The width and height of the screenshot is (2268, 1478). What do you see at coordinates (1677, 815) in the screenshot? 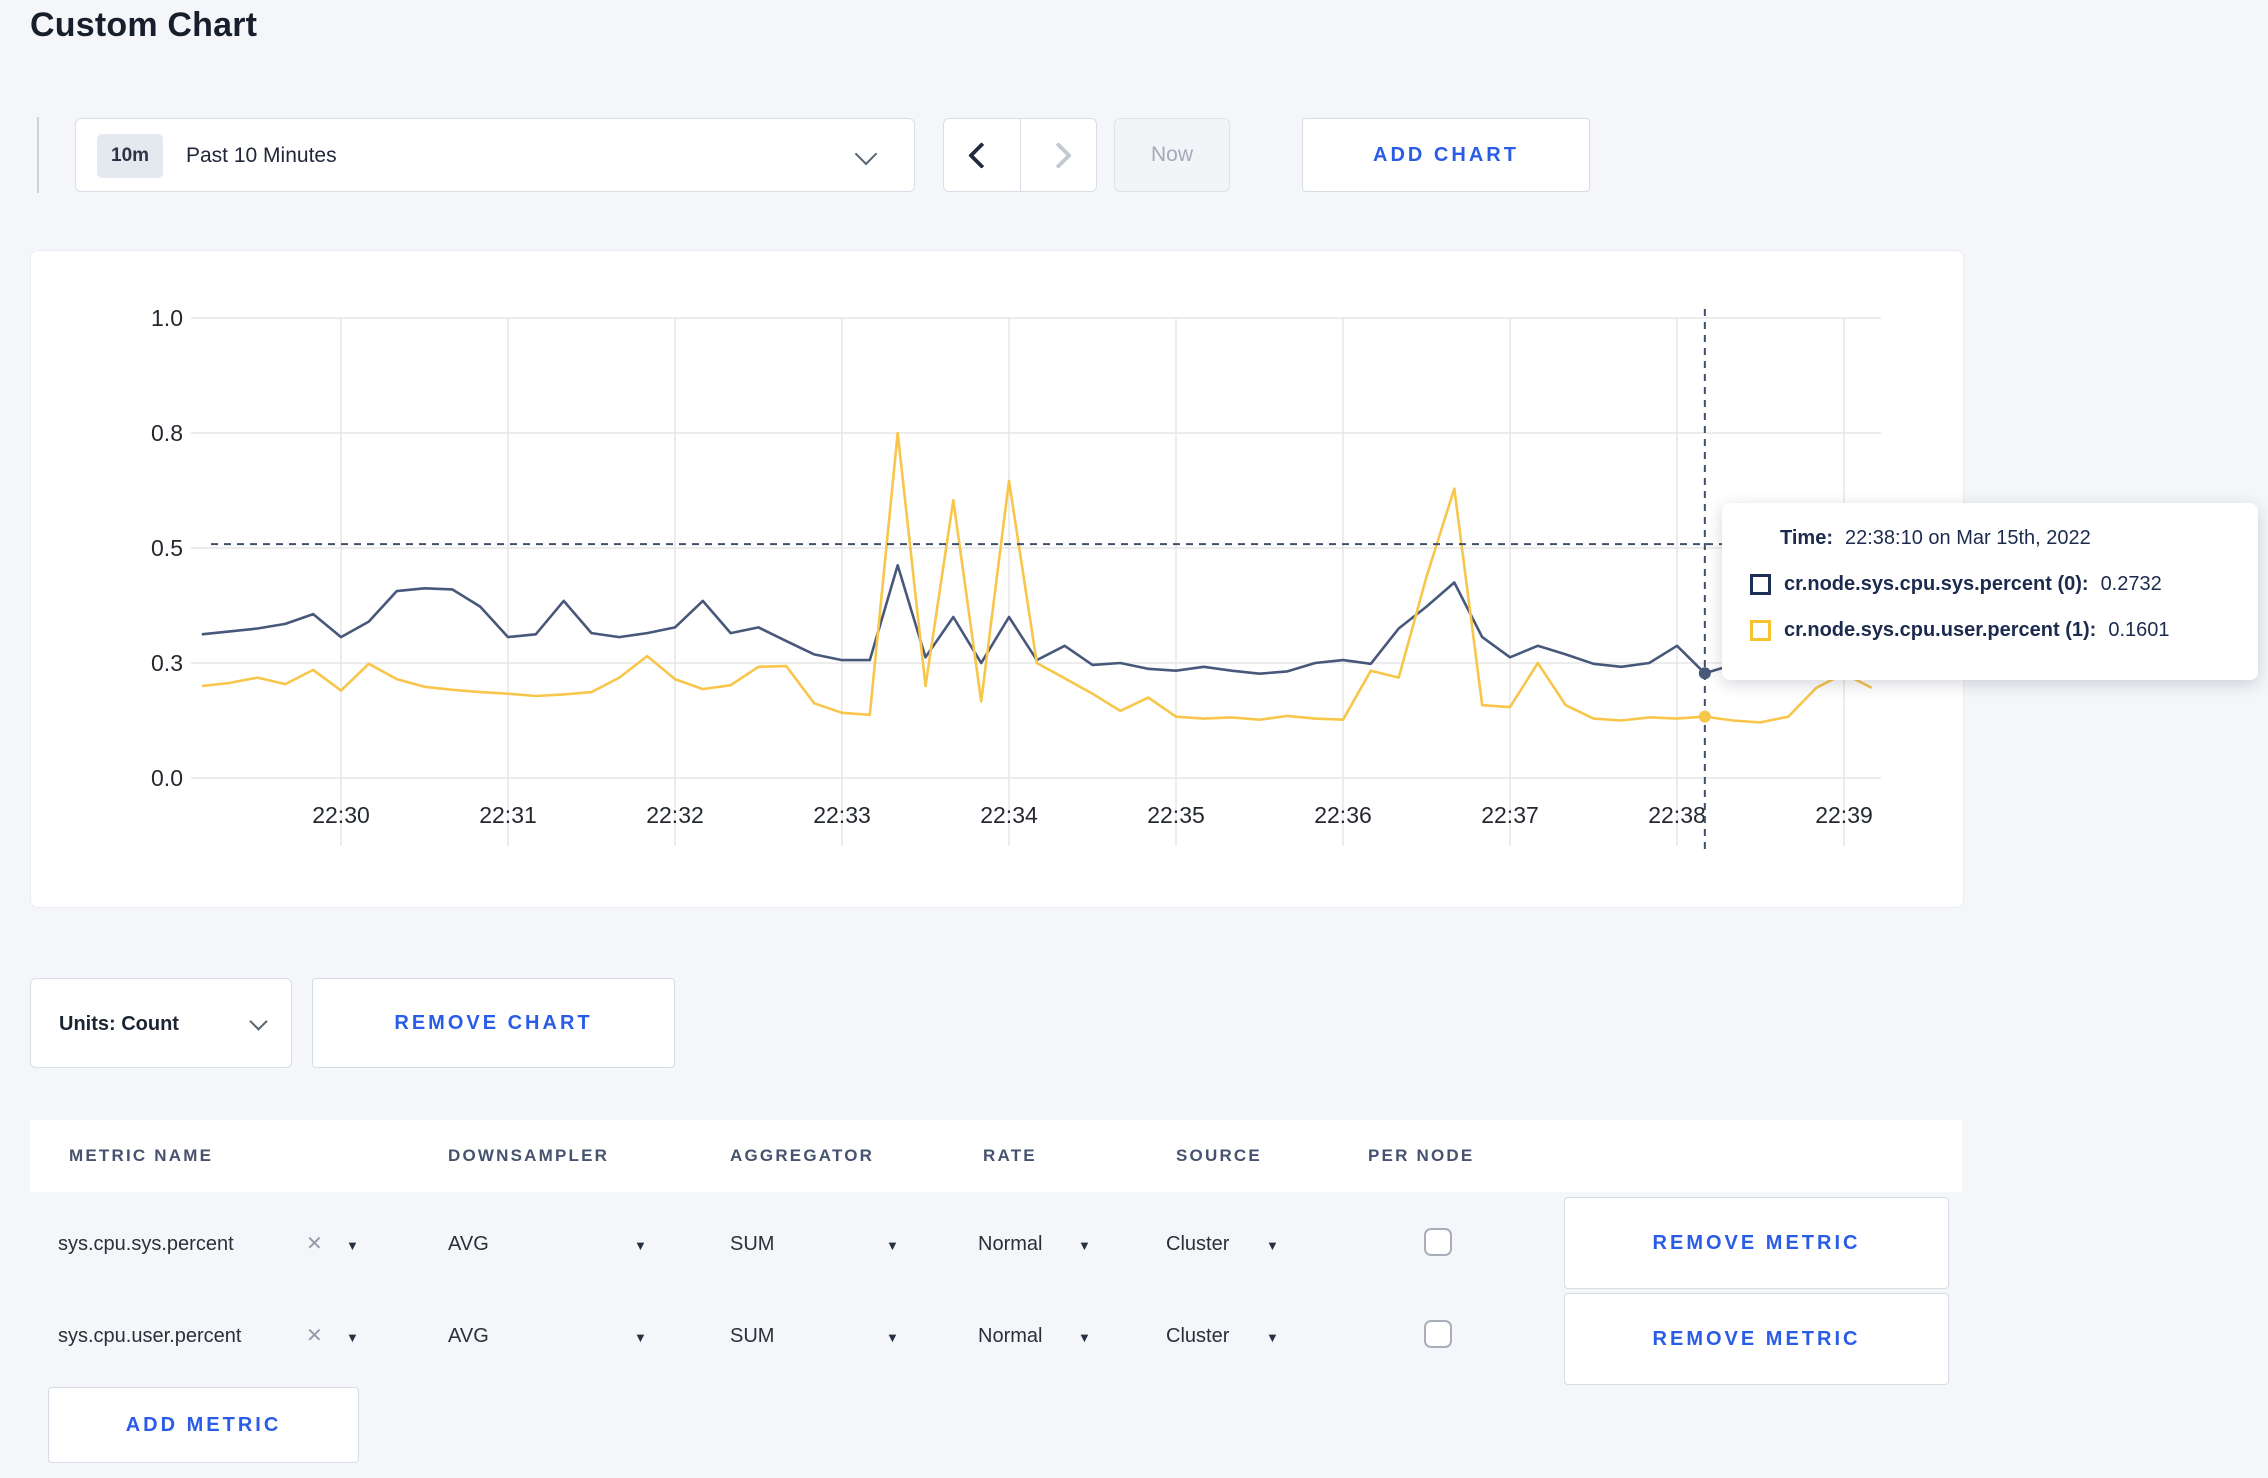
I see `x-axis-tick-label: 22:38` at bounding box center [1677, 815].